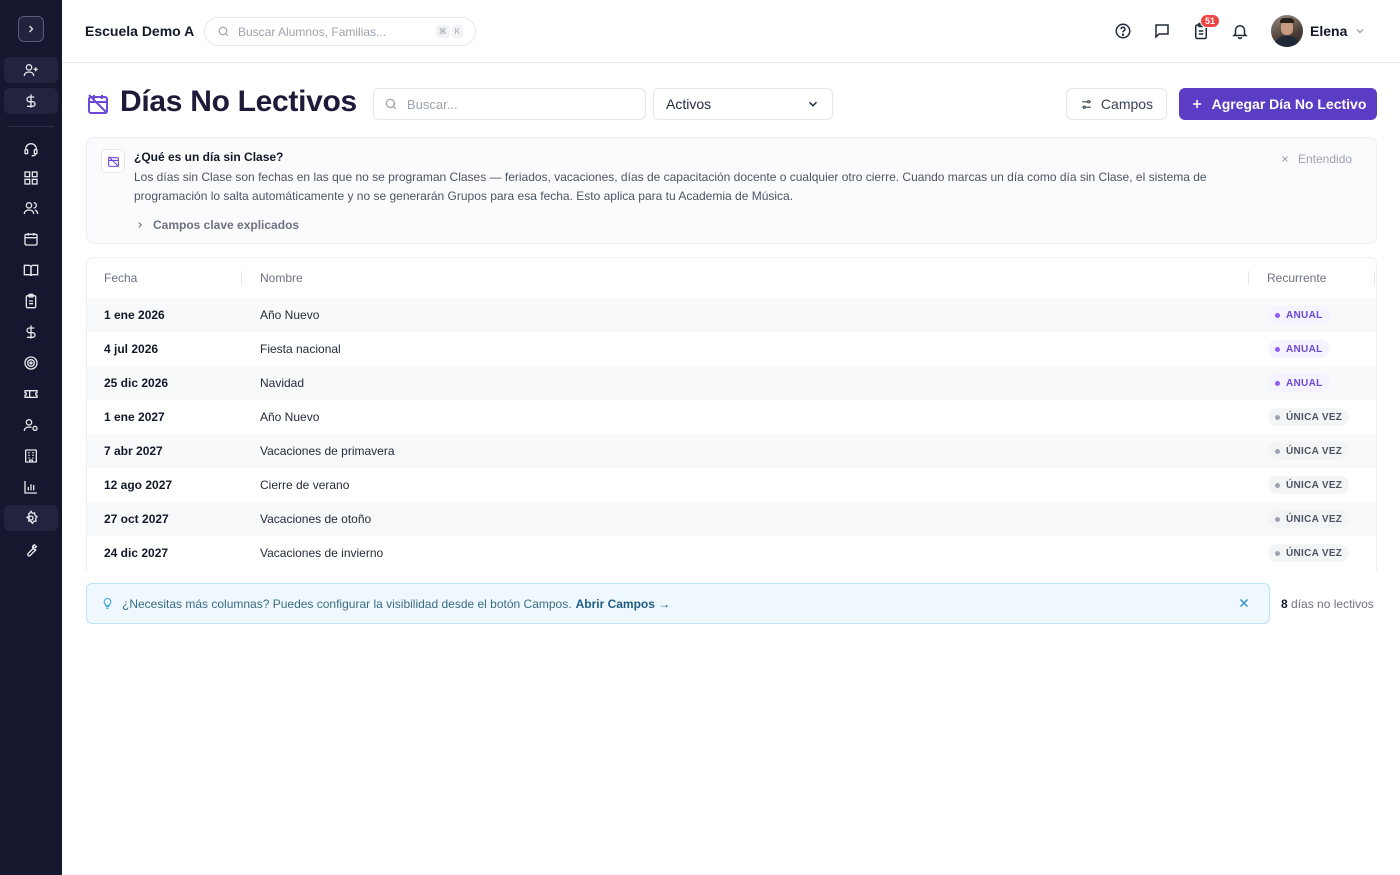 Image resolution: width=1400 pixels, height=875 pixels. I want to click on sidebar-item-payments, so click(31, 101).